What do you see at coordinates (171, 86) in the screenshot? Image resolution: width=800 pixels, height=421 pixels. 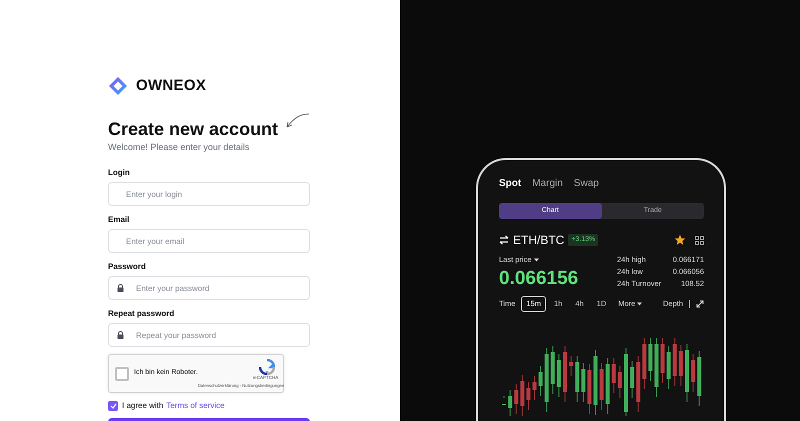 I see `brand-name: OWNEOX` at bounding box center [171, 86].